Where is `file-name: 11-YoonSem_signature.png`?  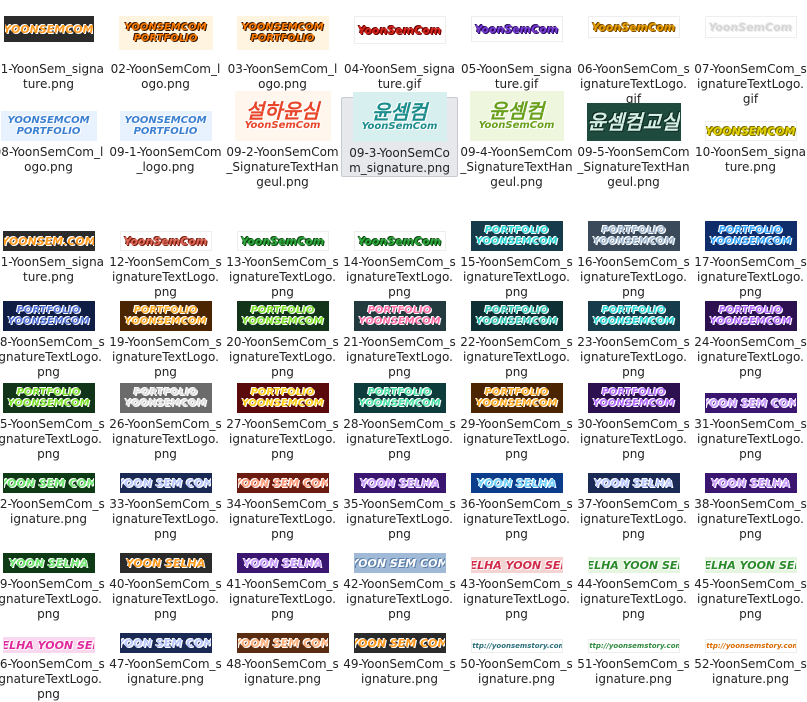 file-name: 11-YoonSem_signature.png is located at coordinates (52, 269).